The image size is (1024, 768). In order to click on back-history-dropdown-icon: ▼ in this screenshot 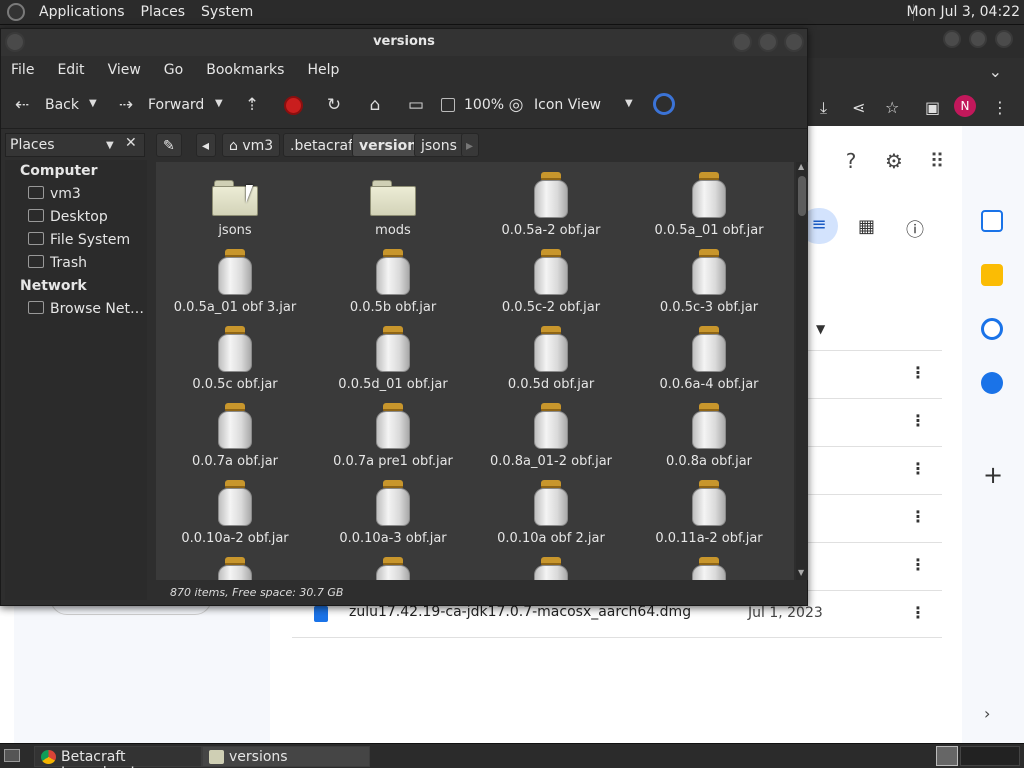, I will do `click(93, 103)`.